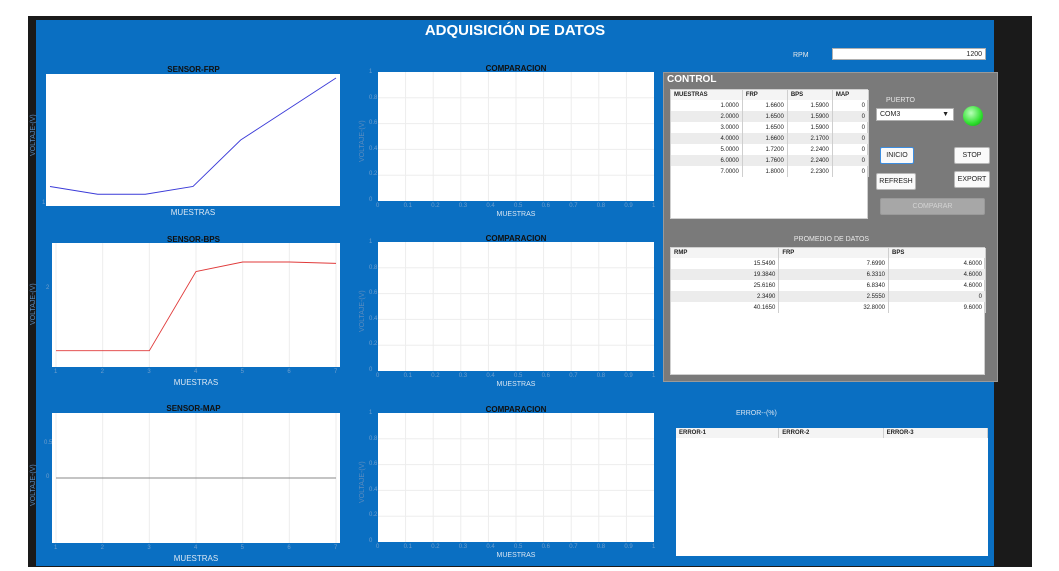 The height and width of the screenshot is (571, 1059). I want to click on stop-button: STOP, so click(972, 155).